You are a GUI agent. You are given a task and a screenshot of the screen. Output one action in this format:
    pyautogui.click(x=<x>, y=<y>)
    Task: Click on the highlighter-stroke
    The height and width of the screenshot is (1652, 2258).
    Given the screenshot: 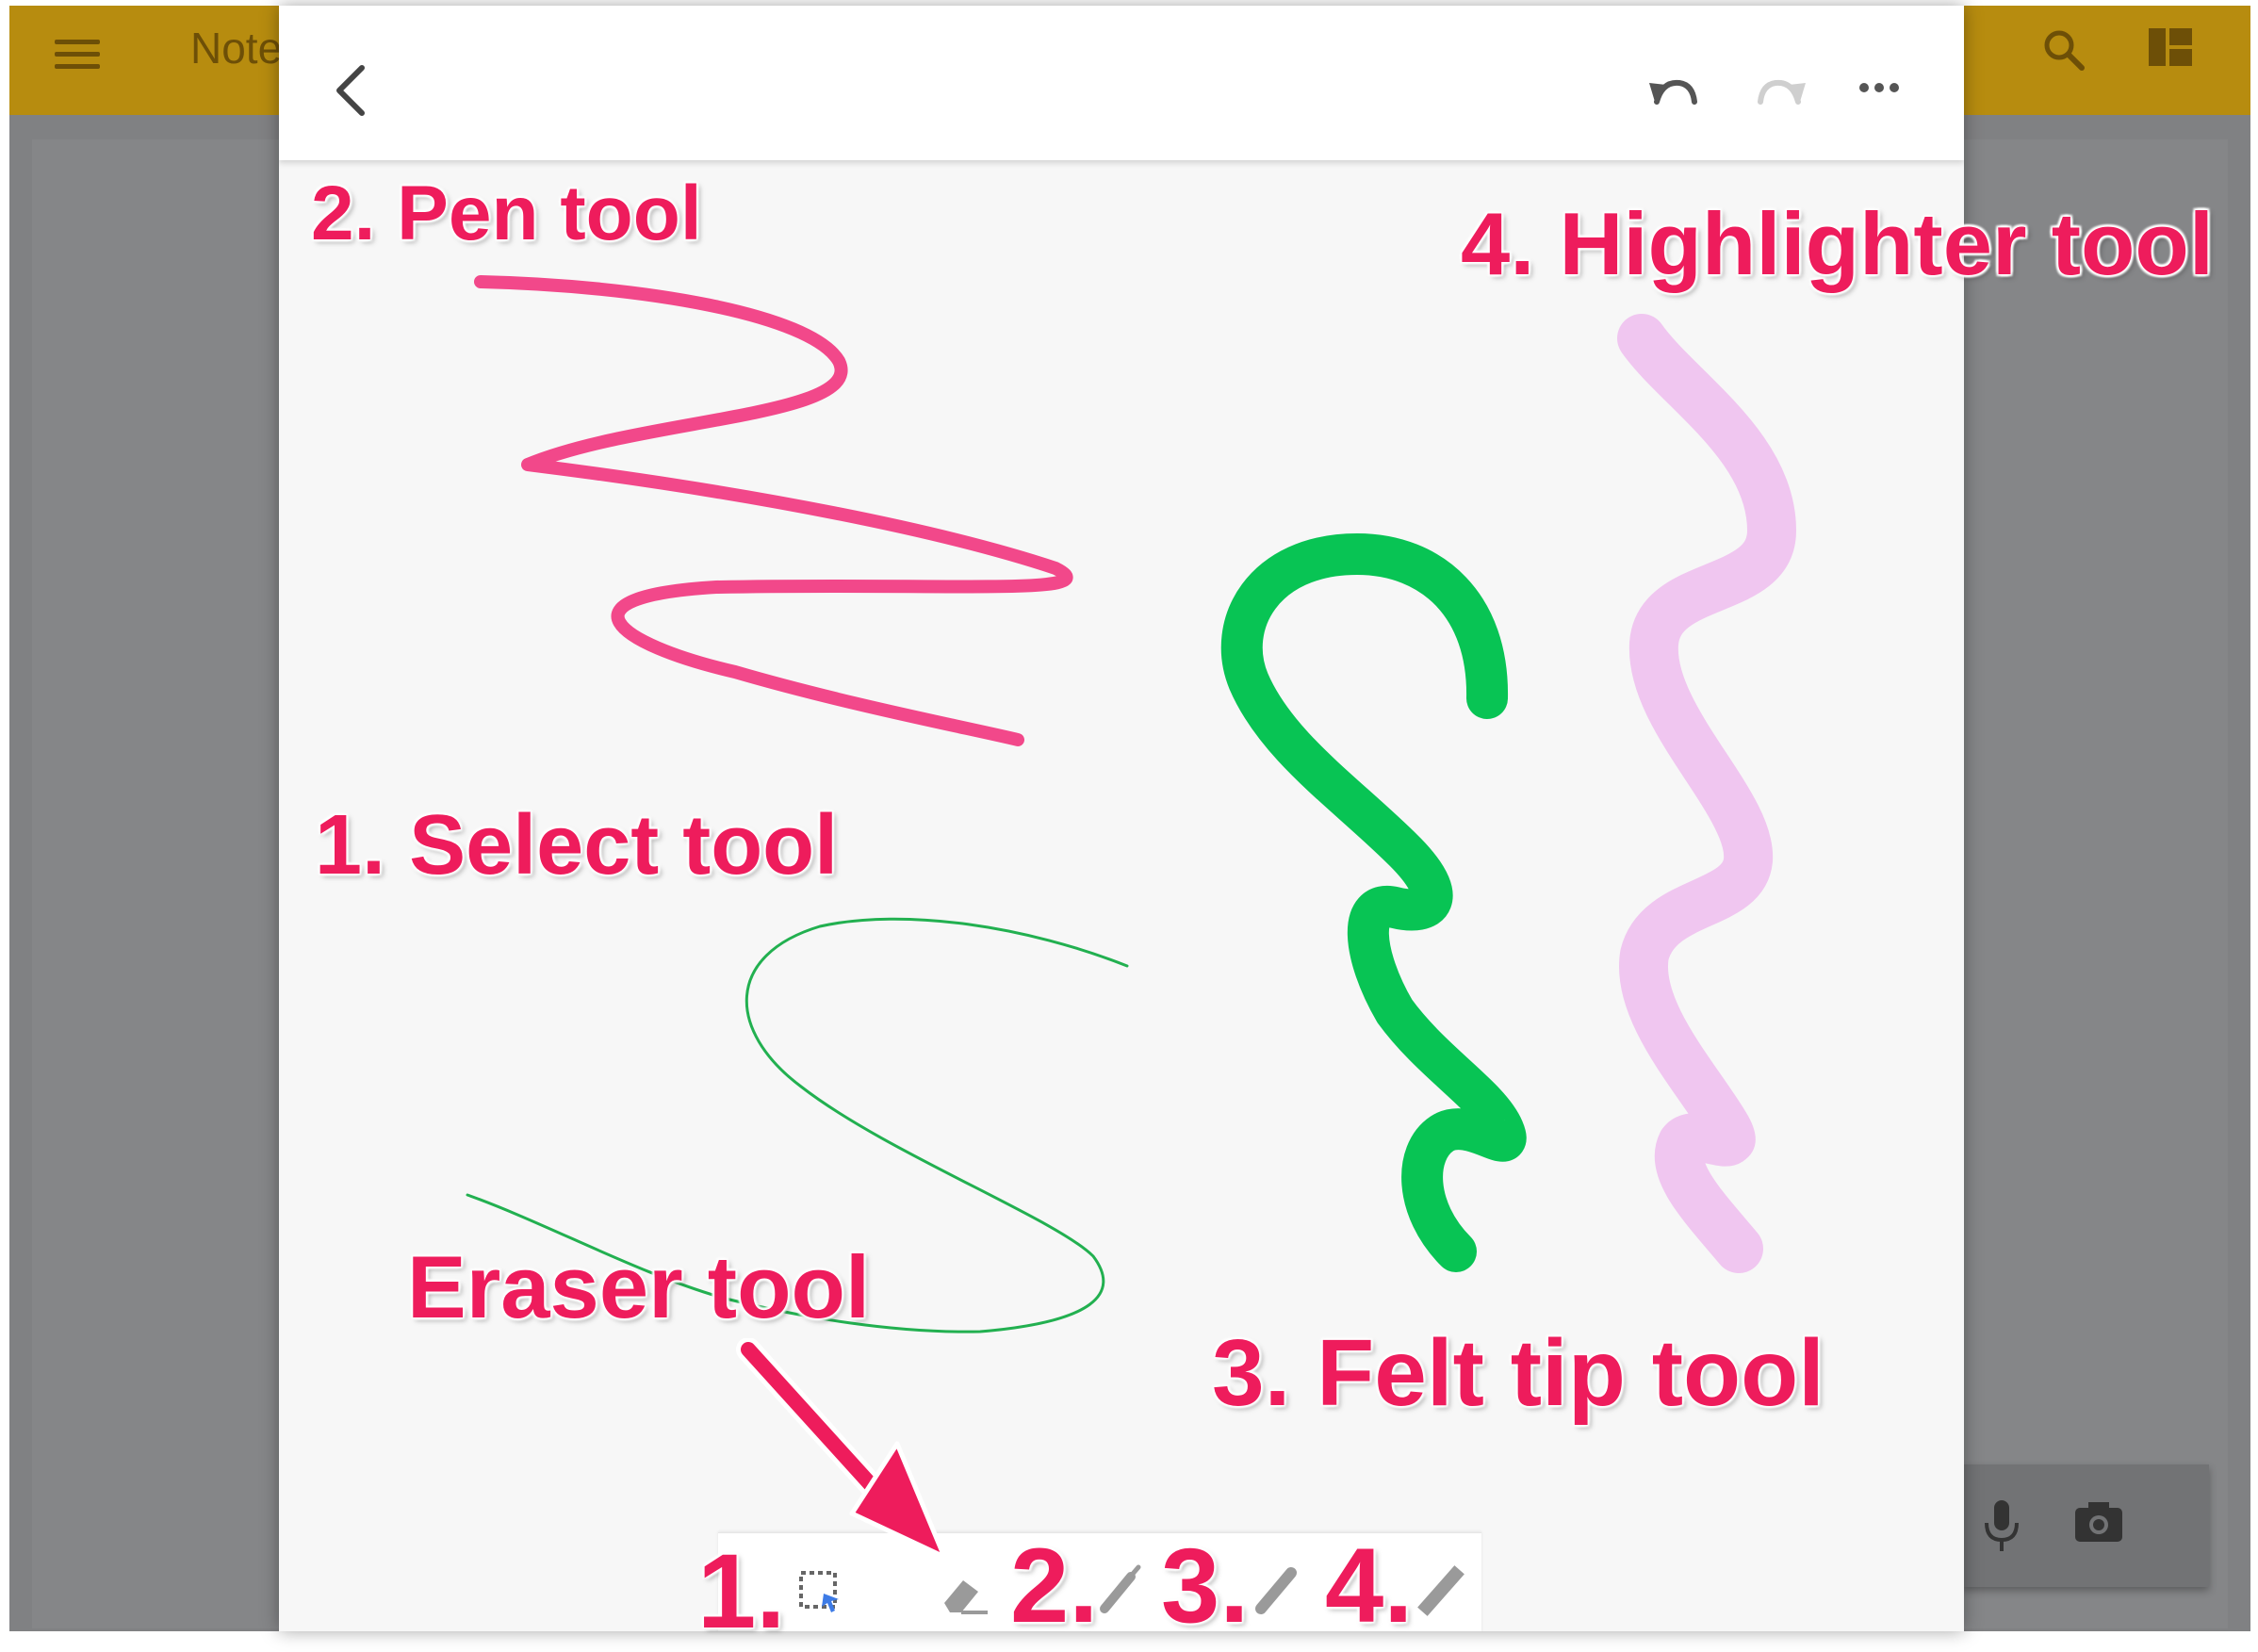 What is the action you would take?
    pyautogui.click(x=1706, y=793)
    